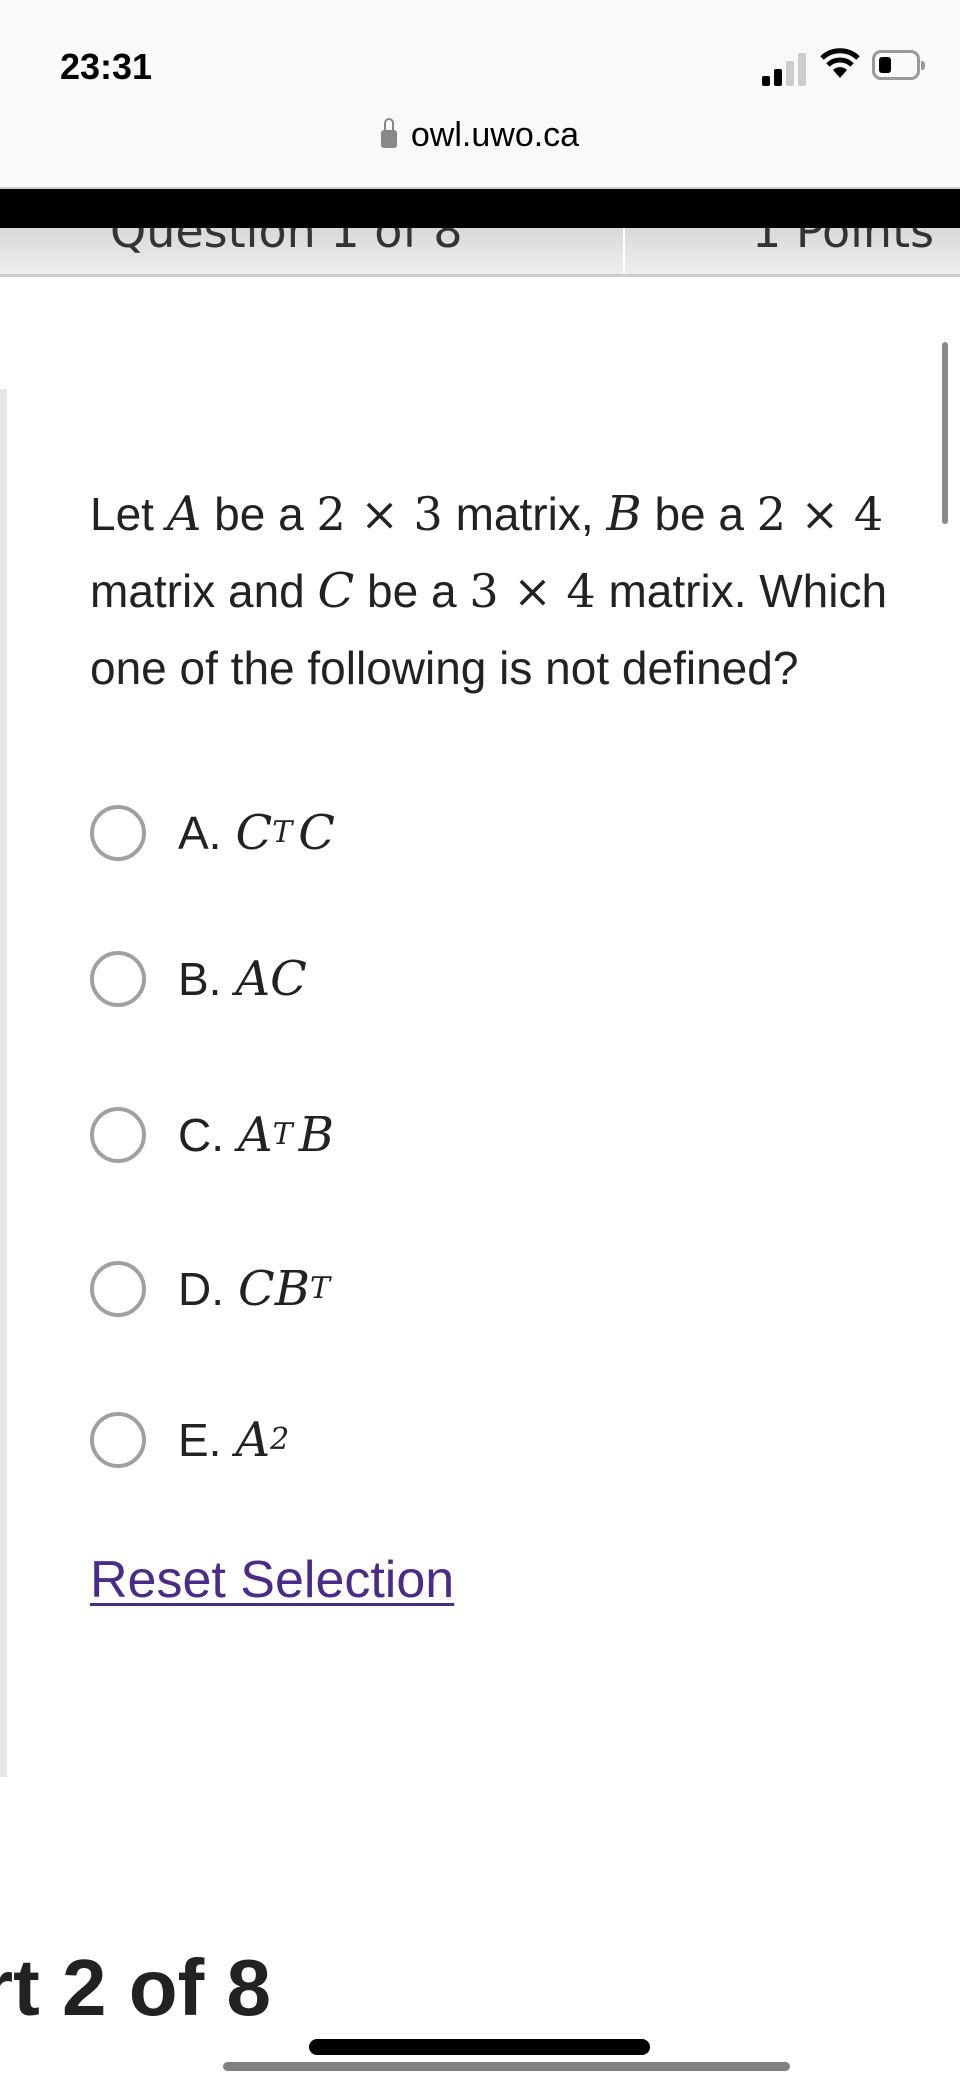 This screenshot has width=960, height=2079. I want to click on question-nav-bar: Question 1 of 8 1 Points, so click(480, 252).